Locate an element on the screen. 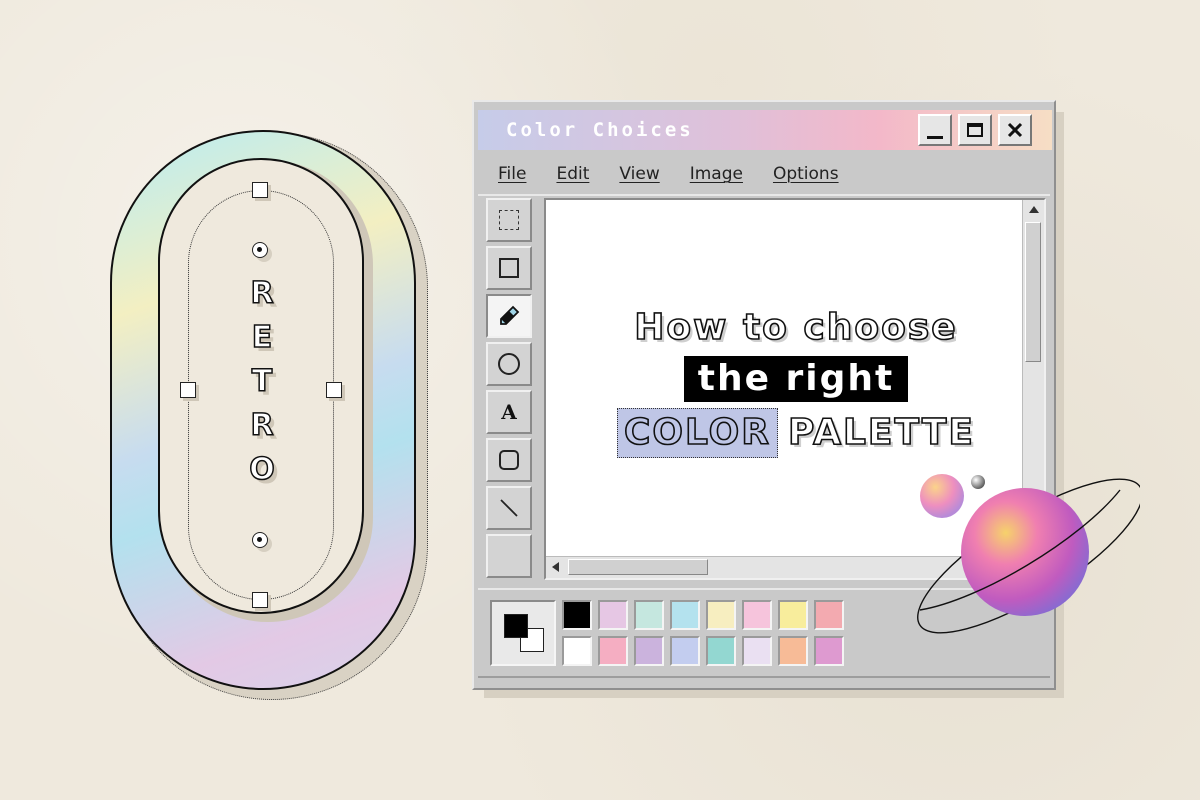  resize-handle-left is located at coordinates (188, 390).